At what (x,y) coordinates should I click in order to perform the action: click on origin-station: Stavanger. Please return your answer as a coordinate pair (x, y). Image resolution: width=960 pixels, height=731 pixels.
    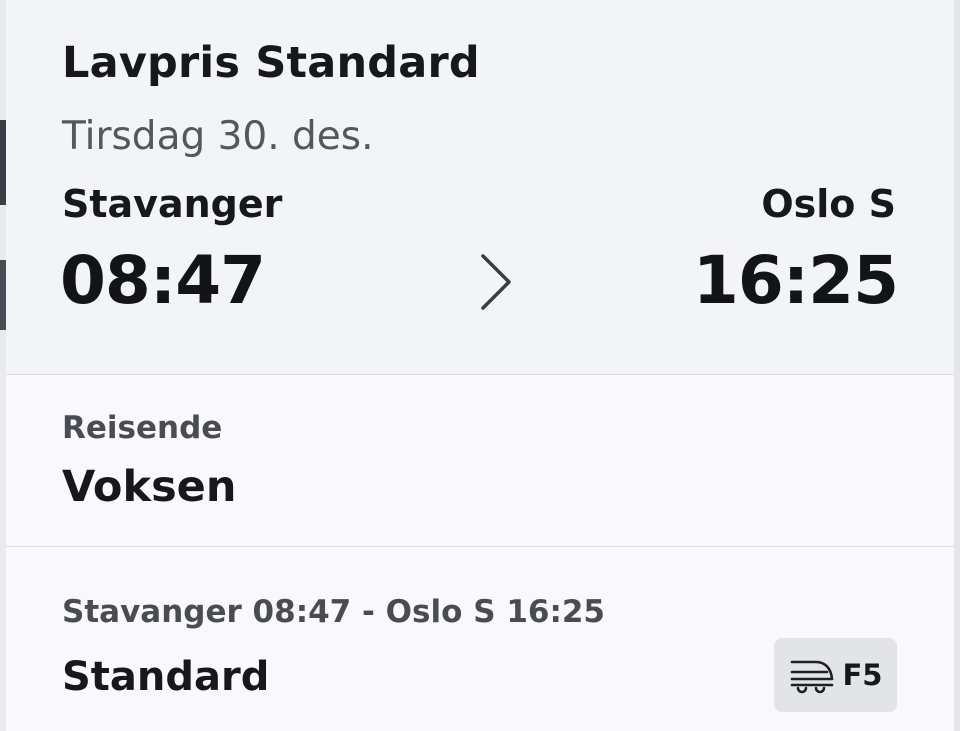
    Looking at the image, I should click on (172, 204).